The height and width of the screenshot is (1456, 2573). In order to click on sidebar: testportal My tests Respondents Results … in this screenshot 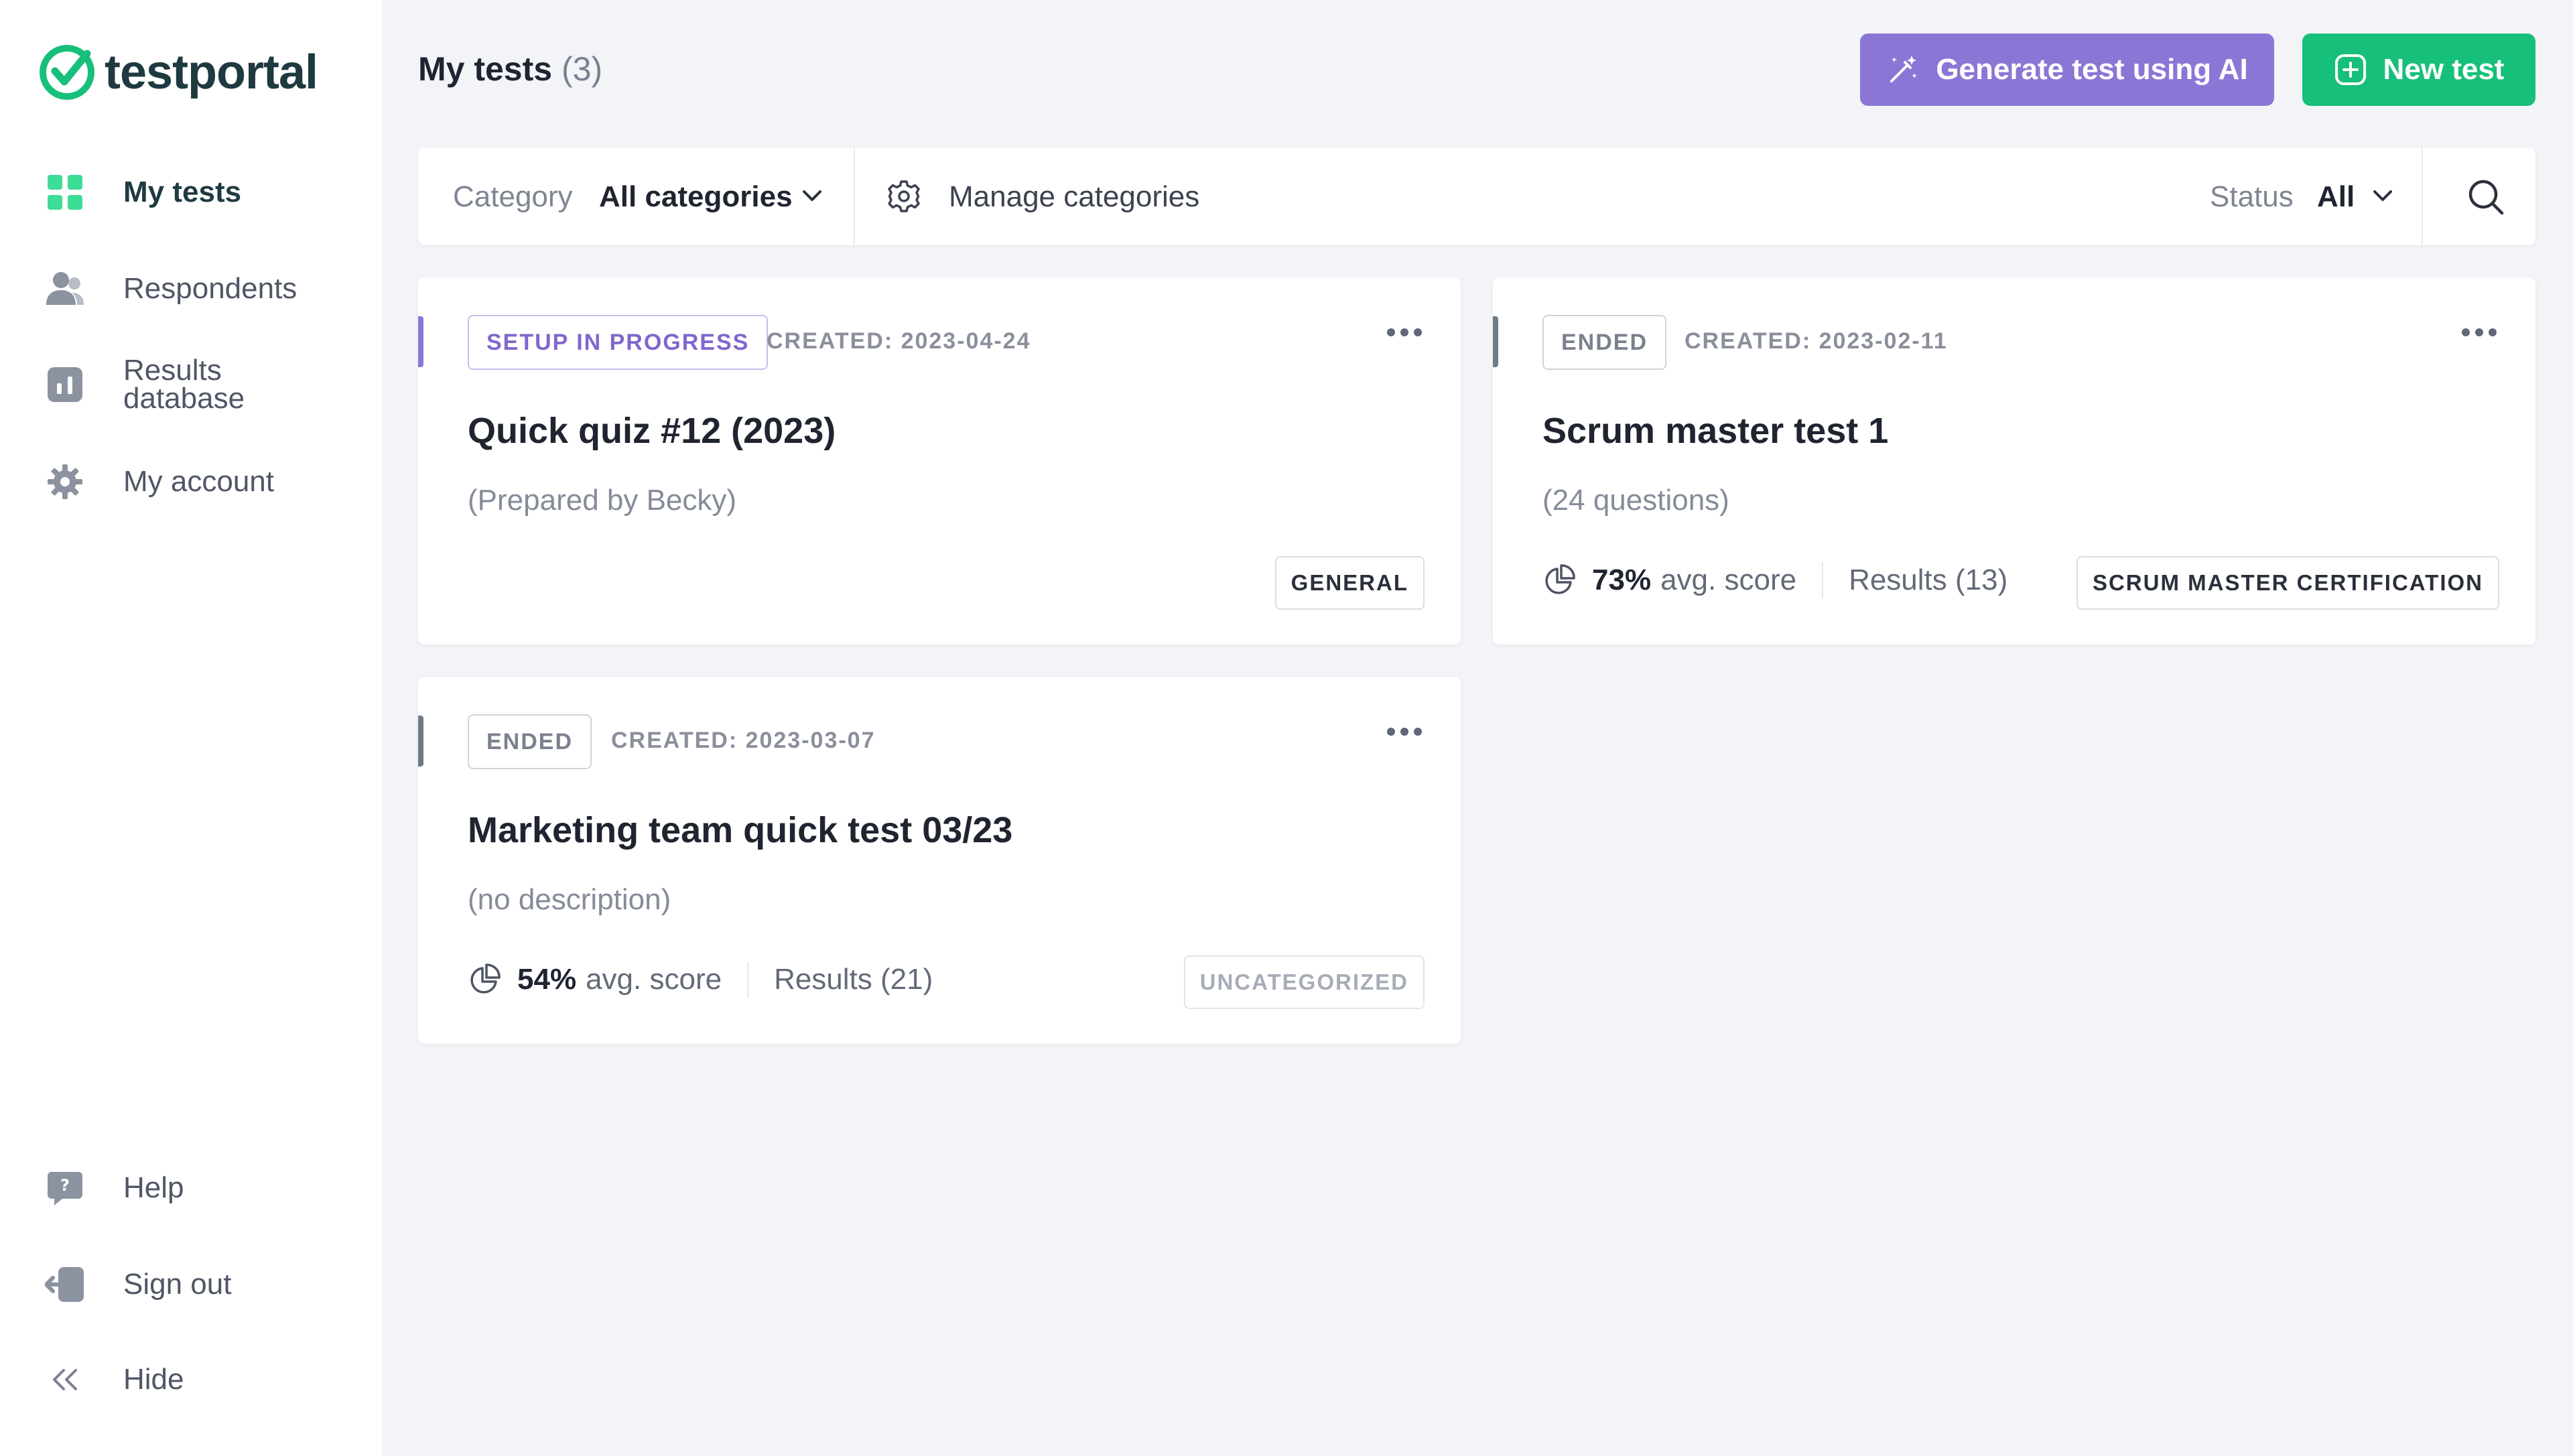, I will do `click(191, 728)`.